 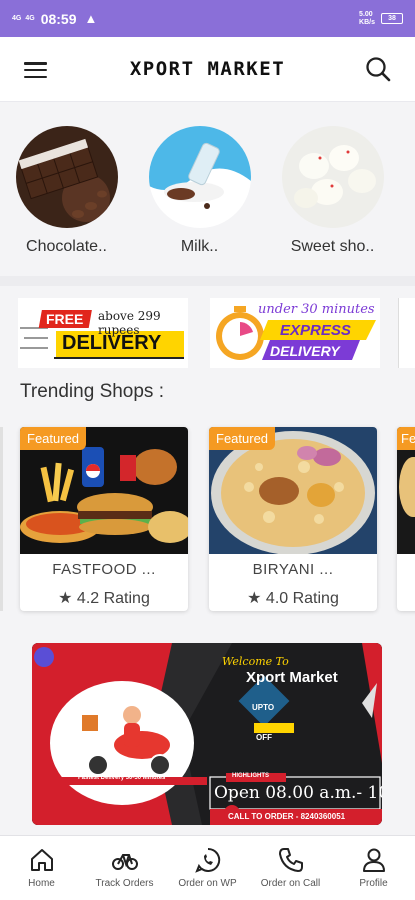 I want to click on clock: 08:59, so click(x=58, y=18).